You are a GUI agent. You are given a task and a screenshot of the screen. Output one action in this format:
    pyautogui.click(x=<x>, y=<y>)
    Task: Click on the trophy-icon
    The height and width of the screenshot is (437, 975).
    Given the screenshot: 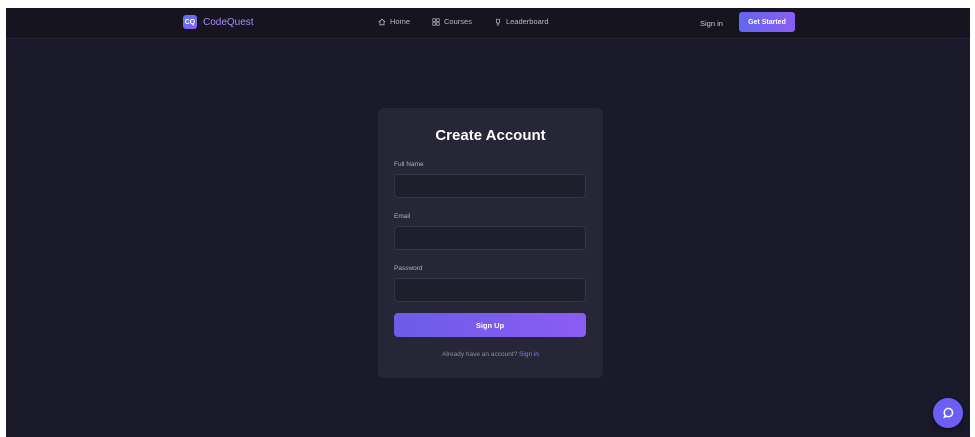 What is the action you would take?
    pyautogui.click(x=497, y=21)
    